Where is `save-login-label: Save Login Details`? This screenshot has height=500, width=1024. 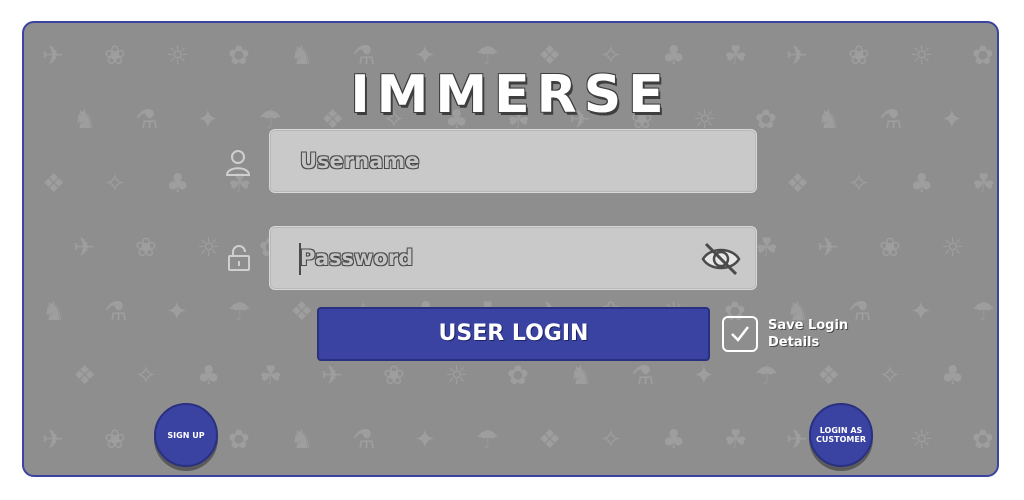
save-login-label: Save Login Details is located at coordinates (808, 334).